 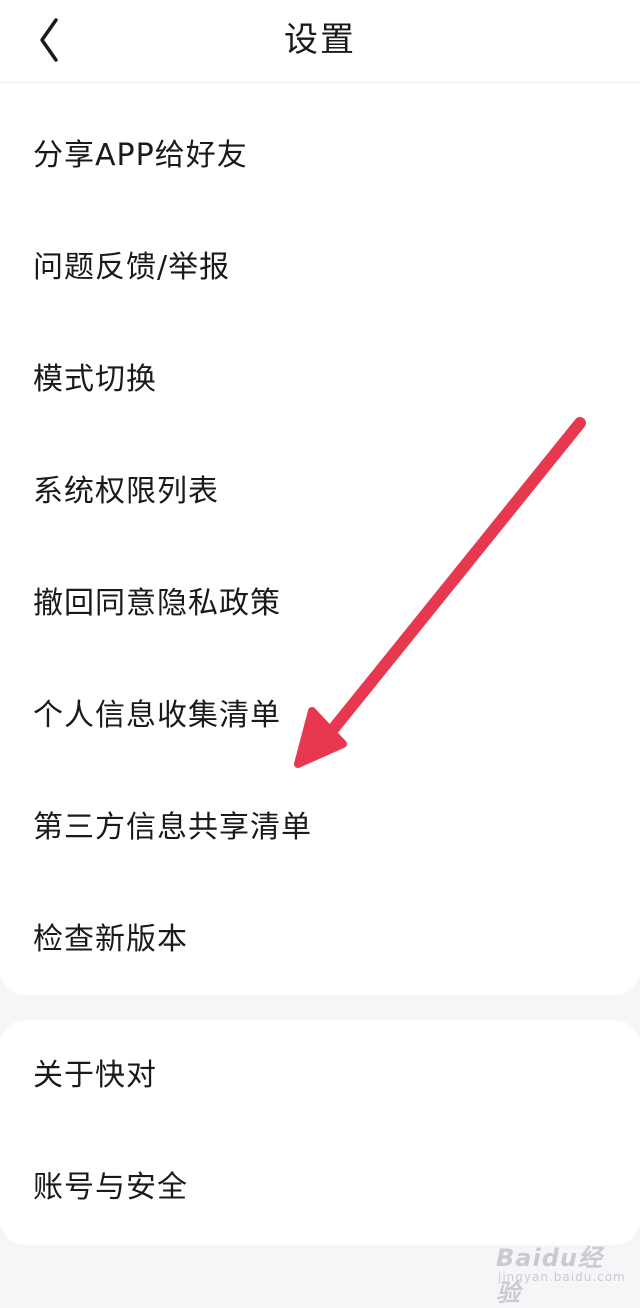 I want to click on settings-item-personal-info-list: 个人信息收集清单, so click(x=320, y=716).